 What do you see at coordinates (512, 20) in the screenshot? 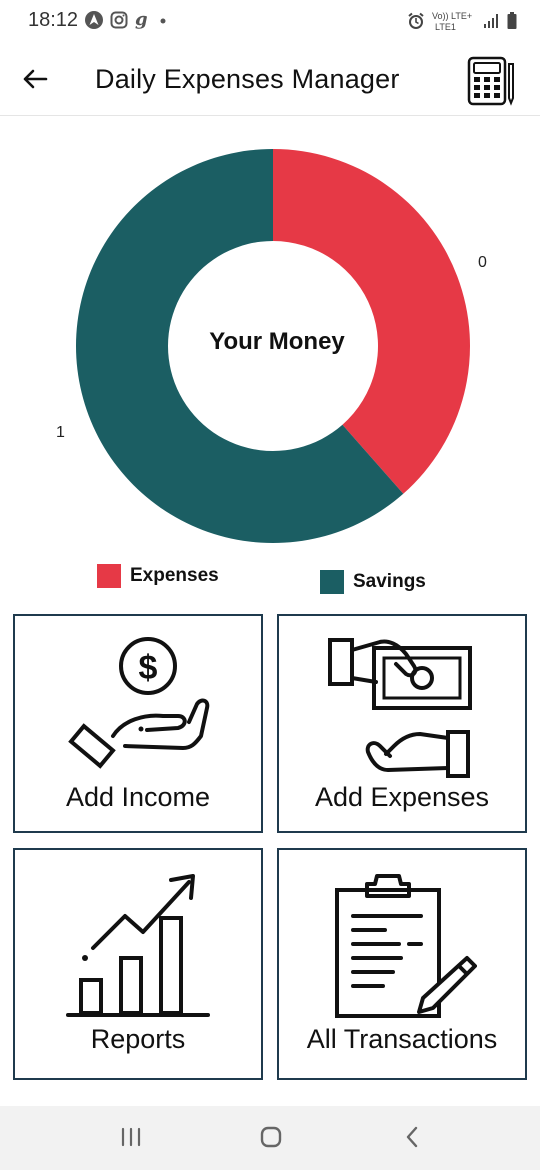
I see `battery-icon` at bounding box center [512, 20].